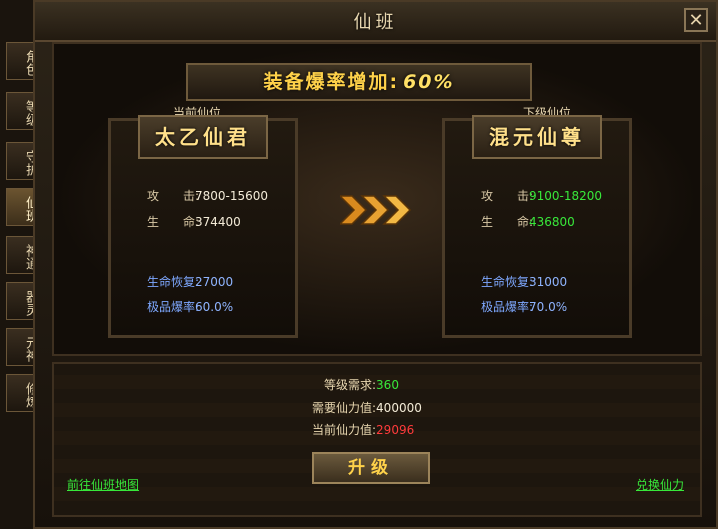 The height and width of the screenshot is (529, 718). I want to click on drop-value: 70.0%, so click(548, 307).